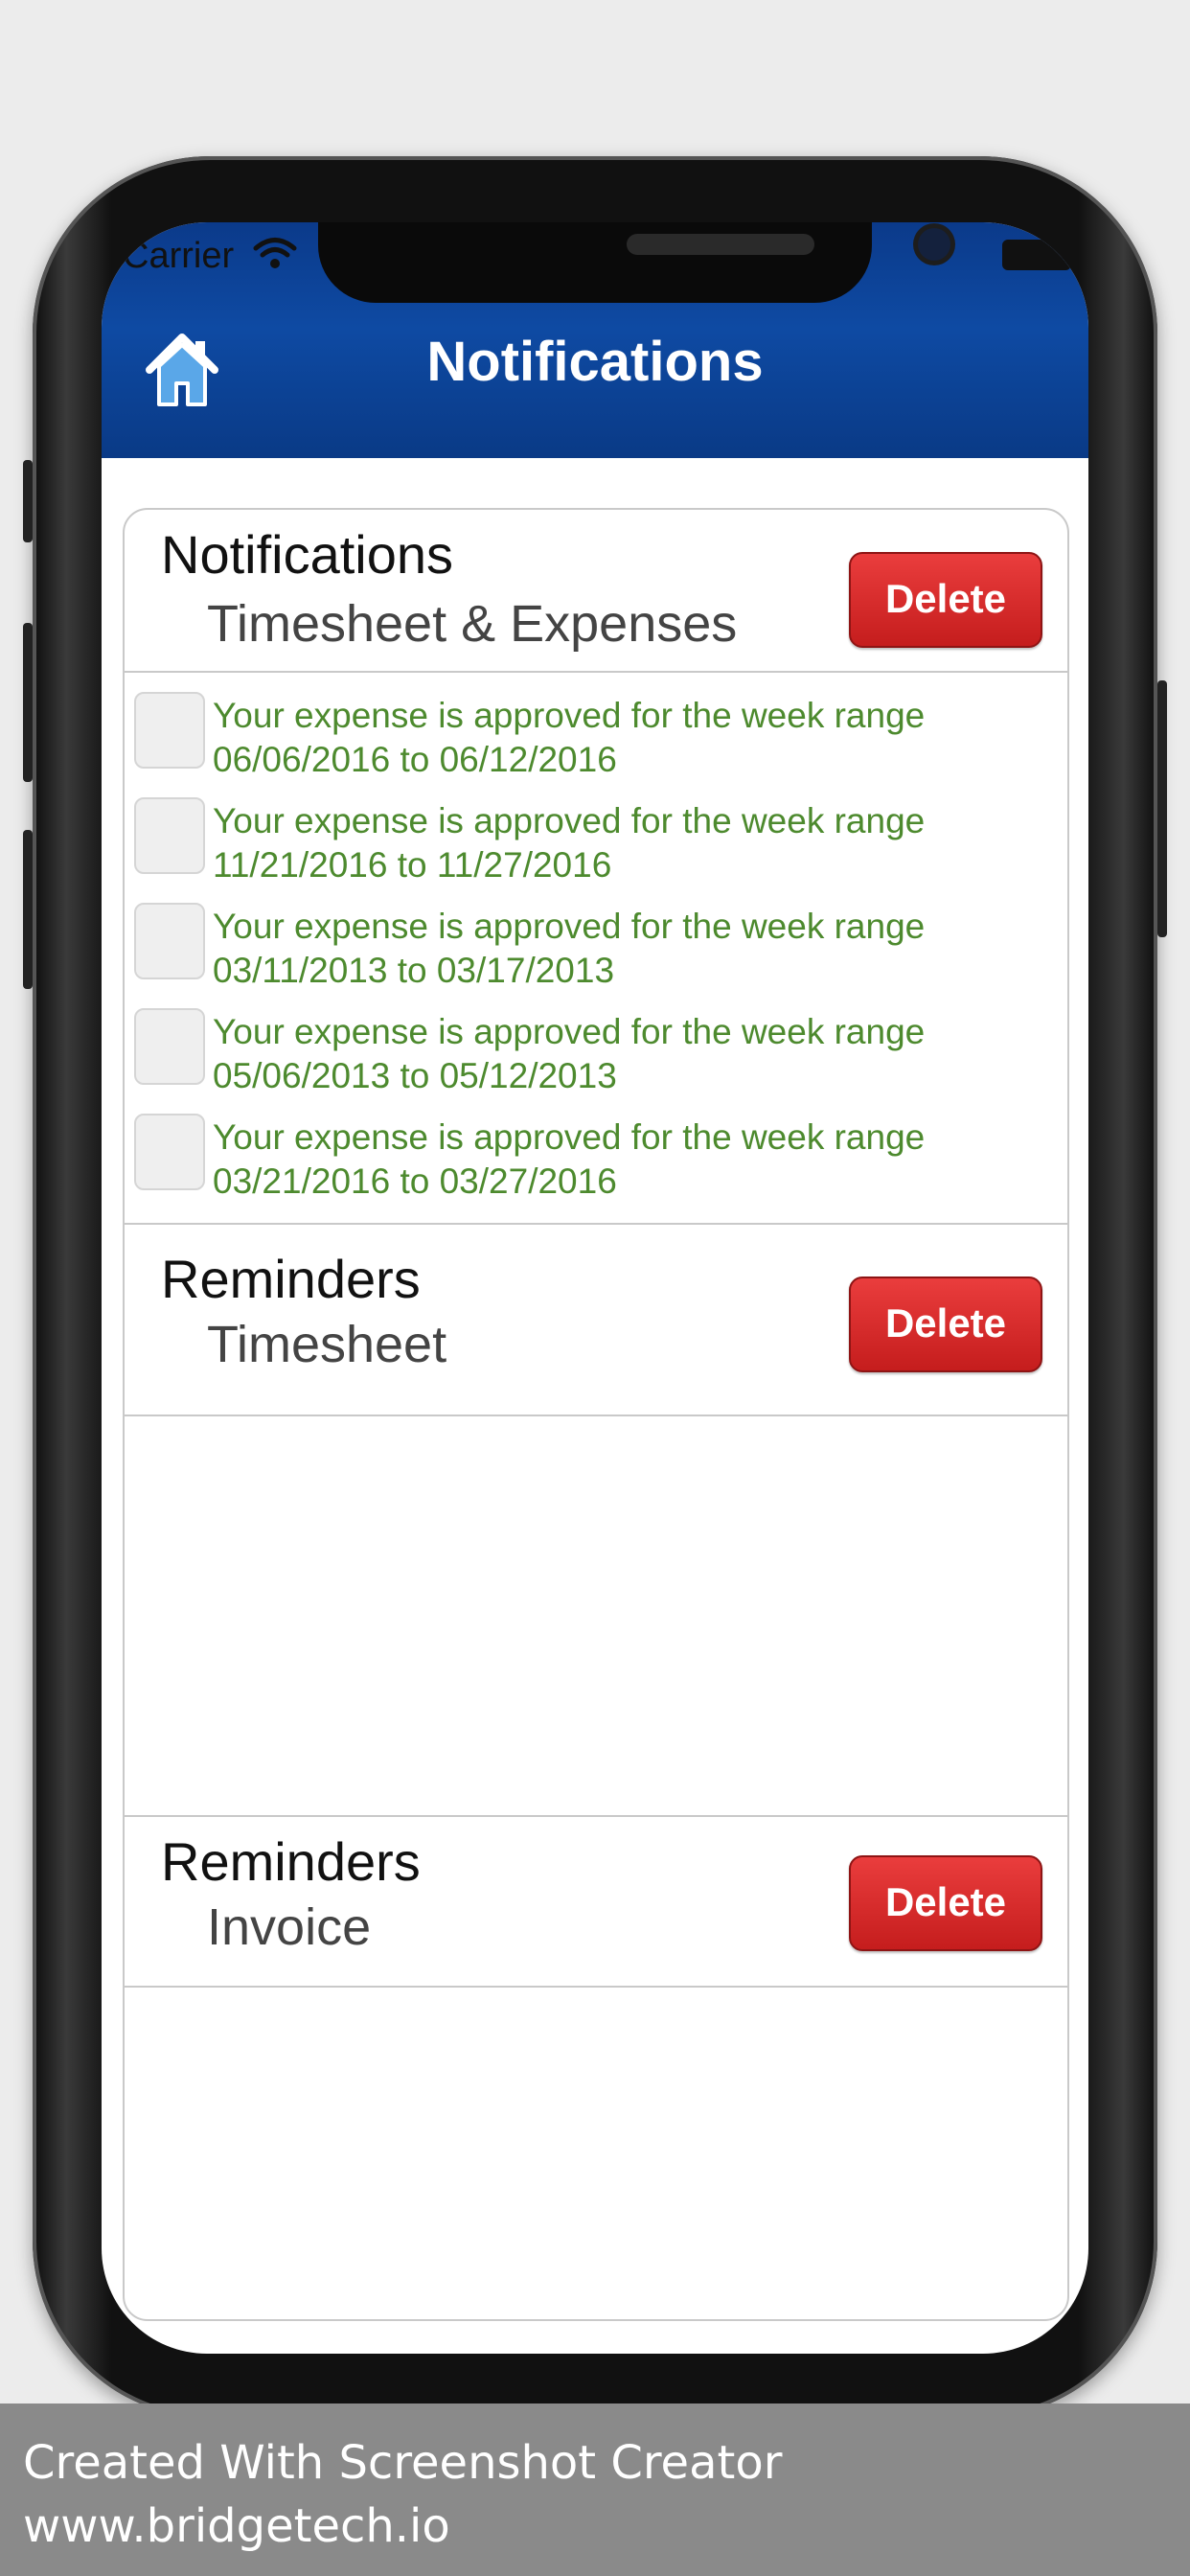 Image resolution: width=1190 pixels, height=2576 pixels. What do you see at coordinates (289, 1927) in the screenshot?
I see `section-subtitle: Invoice` at bounding box center [289, 1927].